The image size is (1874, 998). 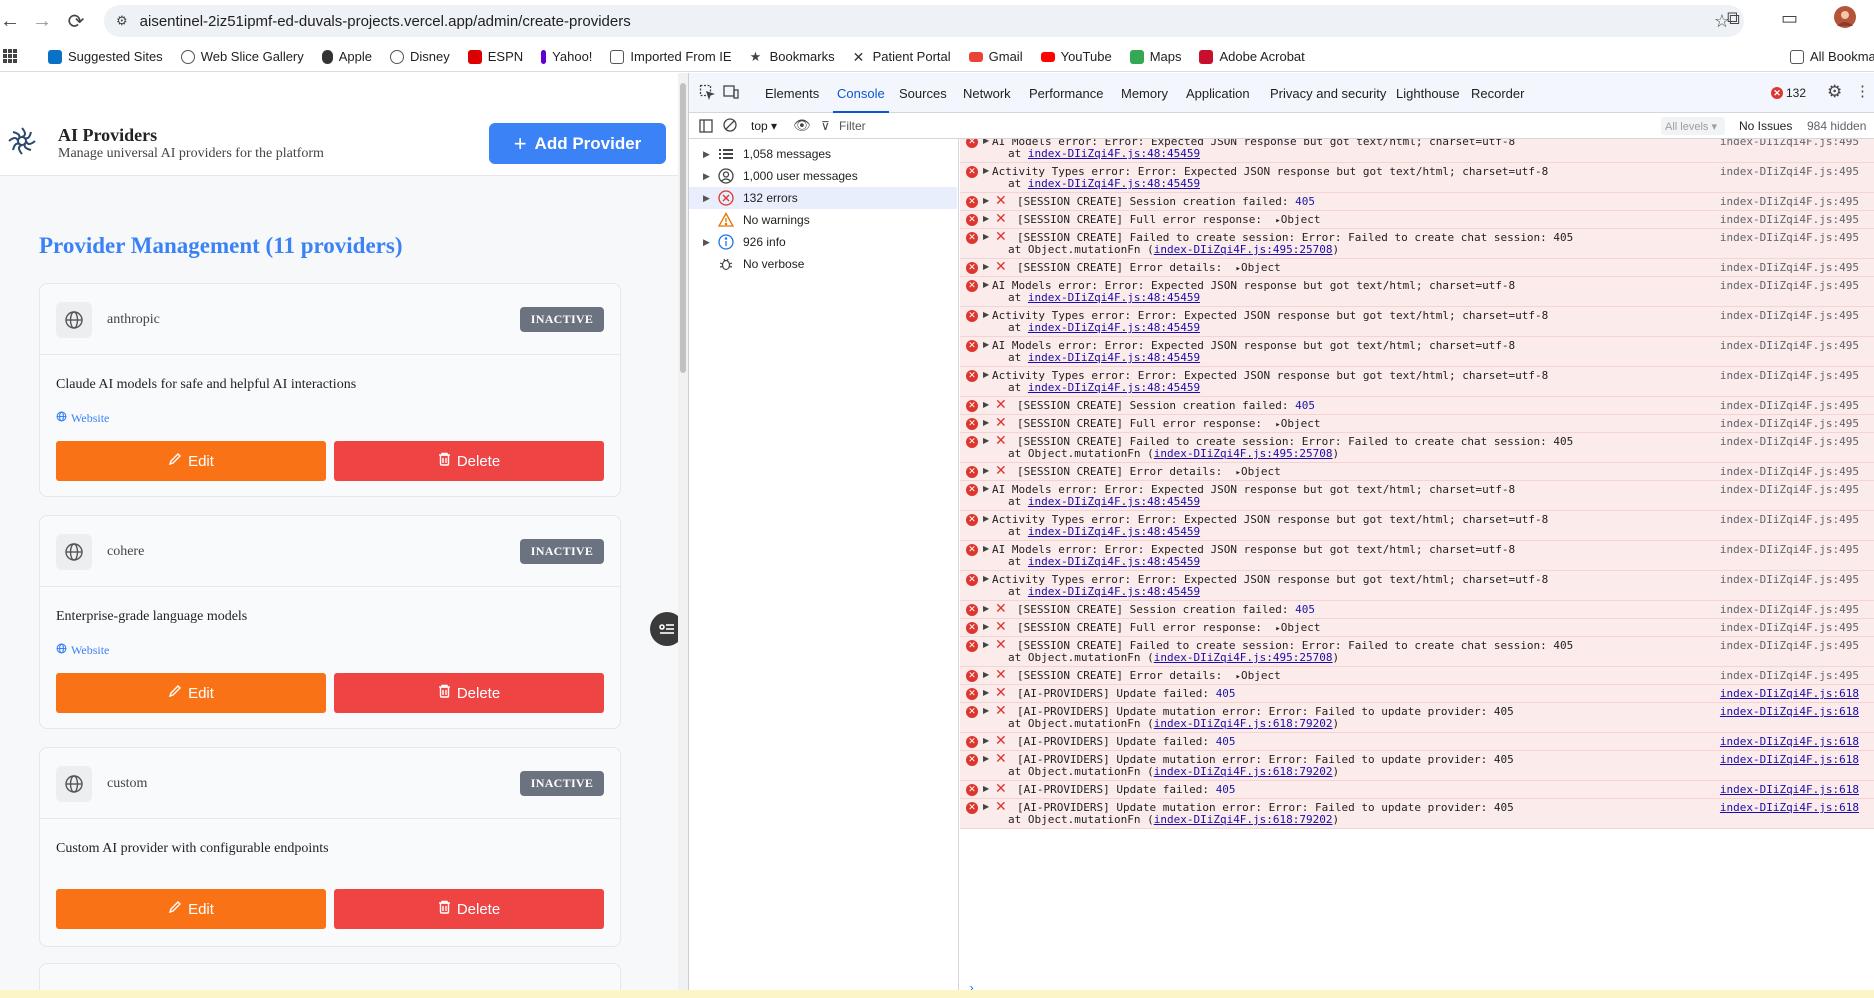 What do you see at coordinates (902, 56) in the screenshot?
I see `bookmark-patient-portal: ✕ Patient Portal` at bounding box center [902, 56].